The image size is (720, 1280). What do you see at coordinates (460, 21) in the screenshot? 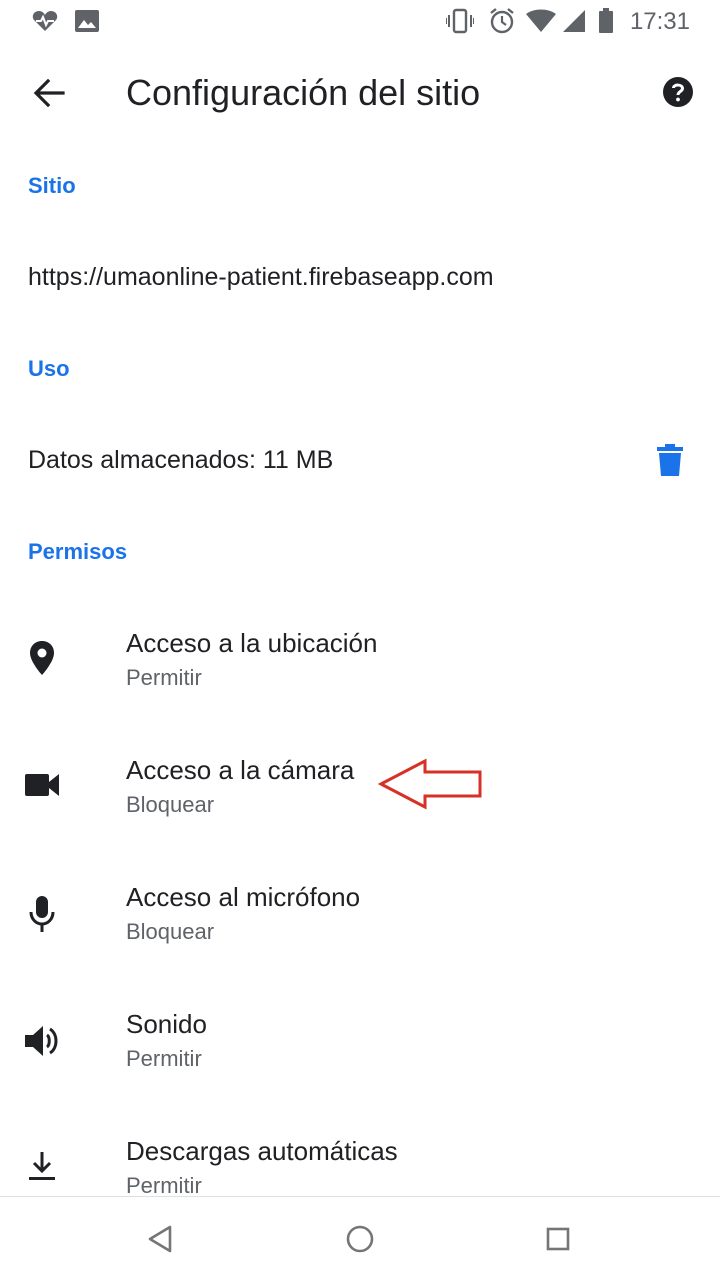
I see `vibrate-icon` at bounding box center [460, 21].